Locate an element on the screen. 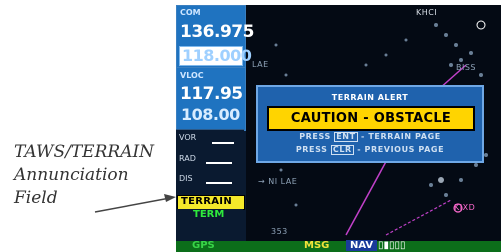  vloc-label: VLOC is located at coordinates (192, 75).